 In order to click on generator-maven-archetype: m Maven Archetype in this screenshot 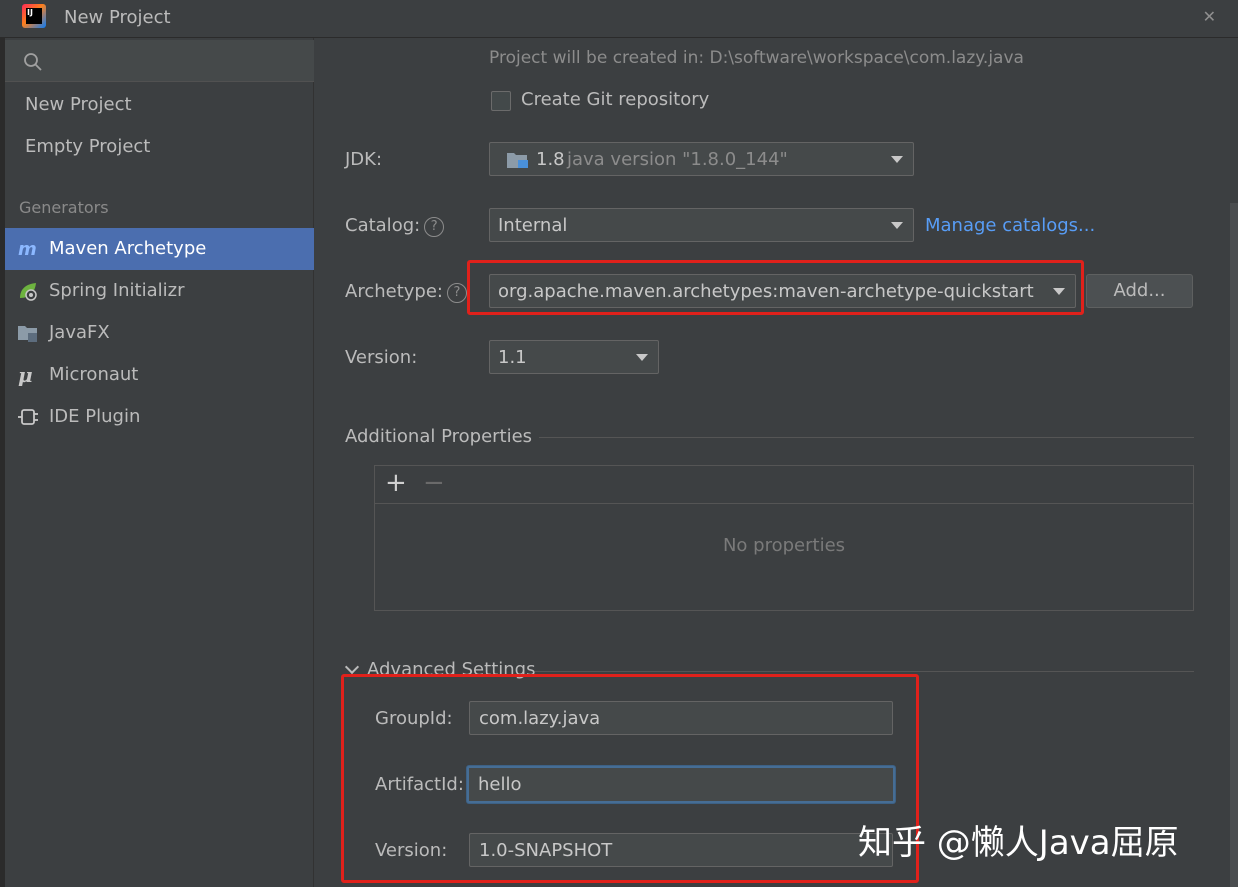, I will do `click(159, 249)`.